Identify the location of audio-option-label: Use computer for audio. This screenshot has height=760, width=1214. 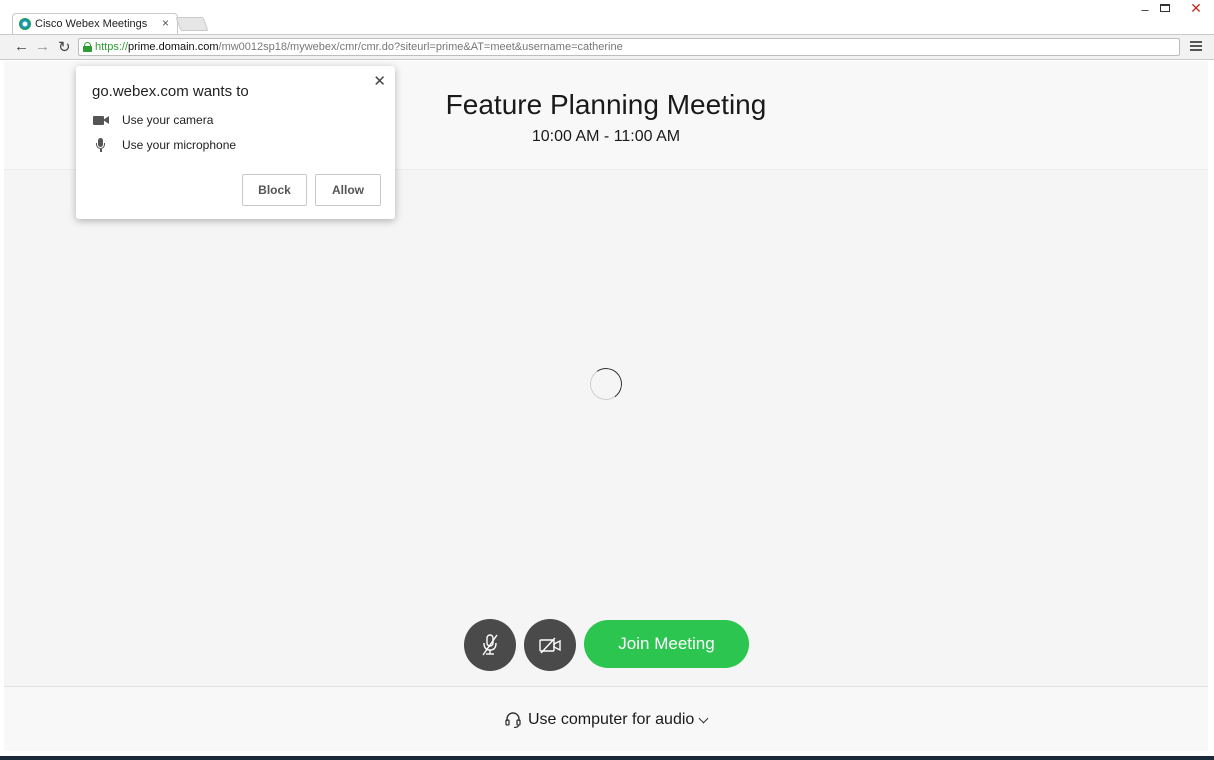
(611, 719).